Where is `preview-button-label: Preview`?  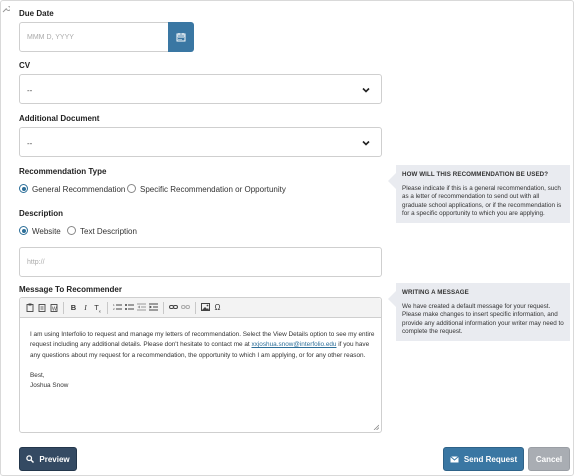 preview-button-label: Preview is located at coordinates (54, 459).